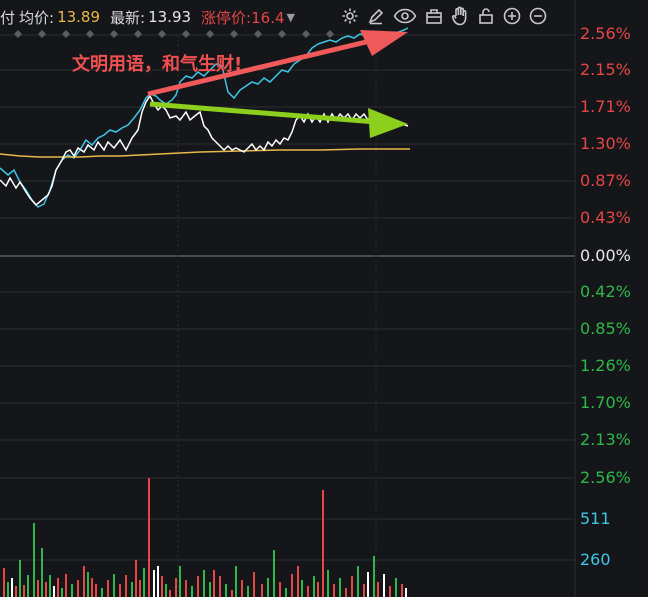 The width and height of the screenshot is (648, 597). What do you see at coordinates (605, 328) in the screenshot?
I see `axis-label-down-1: 0.85%` at bounding box center [605, 328].